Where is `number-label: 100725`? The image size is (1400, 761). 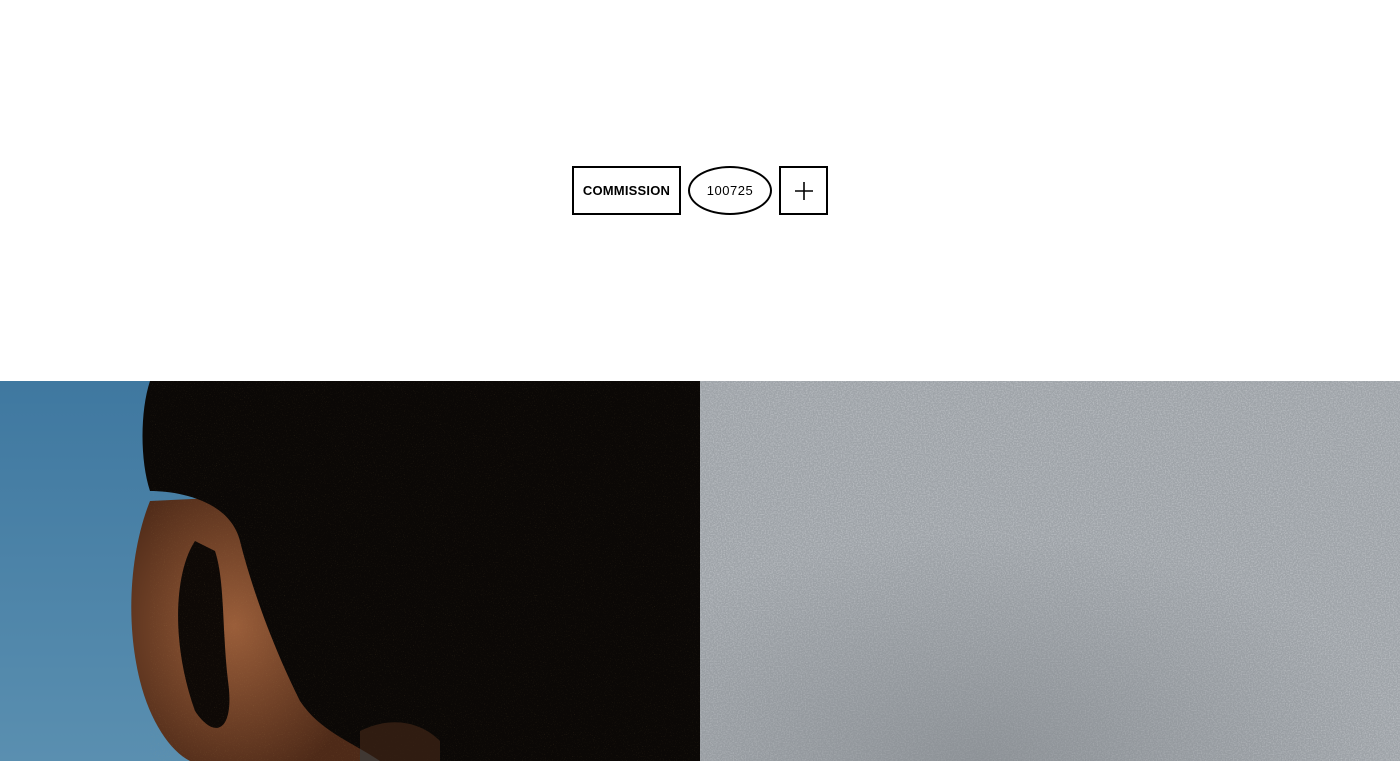 number-label: 100725 is located at coordinates (730, 190).